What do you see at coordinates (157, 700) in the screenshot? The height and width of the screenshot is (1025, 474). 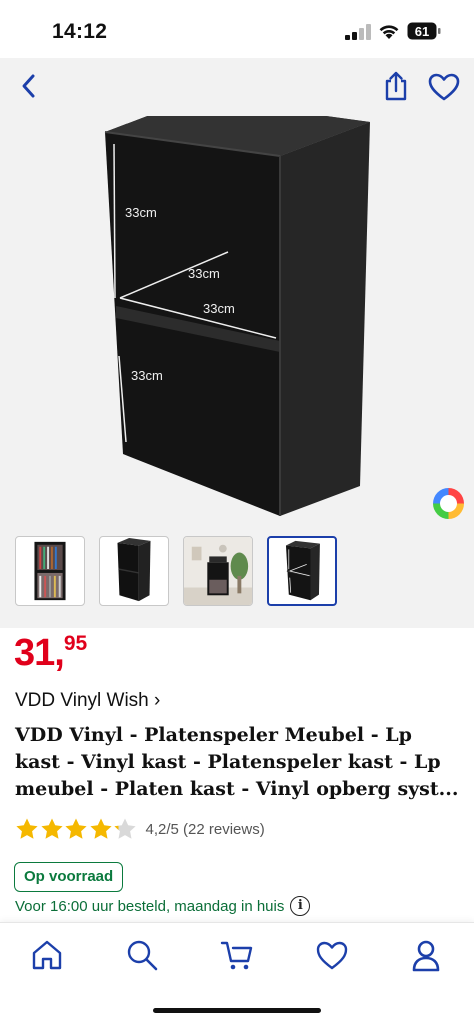 I see `chevron-right-icon: ›` at bounding box center [157, 700].